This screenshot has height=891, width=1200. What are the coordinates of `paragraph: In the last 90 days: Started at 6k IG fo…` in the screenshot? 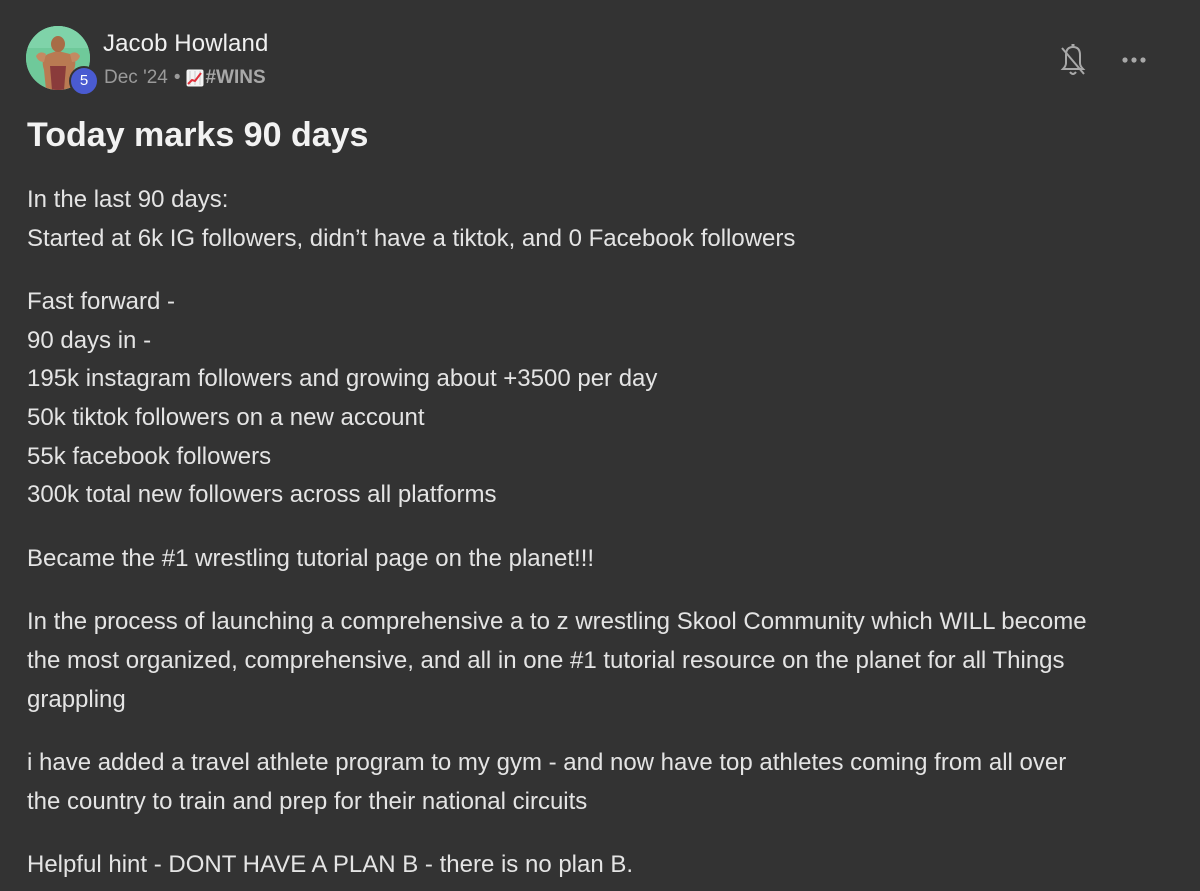 It's located at (602, 219).